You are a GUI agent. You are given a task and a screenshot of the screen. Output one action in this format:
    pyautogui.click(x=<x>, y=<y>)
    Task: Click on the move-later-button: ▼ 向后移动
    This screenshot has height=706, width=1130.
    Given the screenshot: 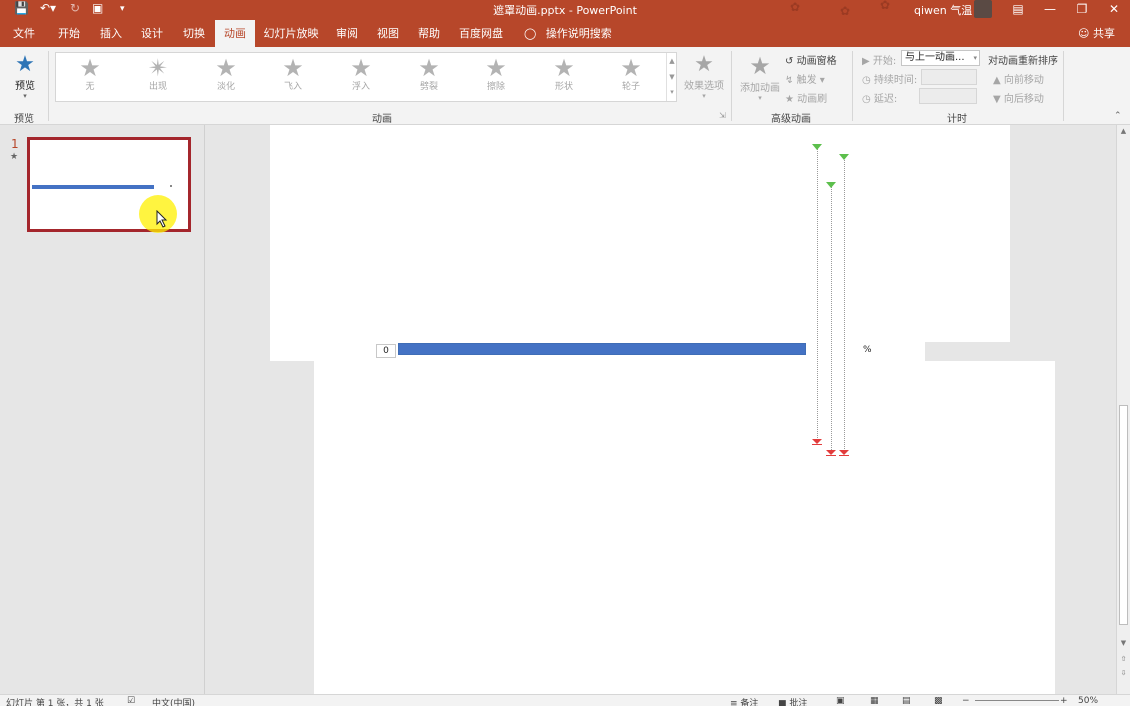 What is the action you would take?
    pyautogui.click(x=1018, y=97)
    